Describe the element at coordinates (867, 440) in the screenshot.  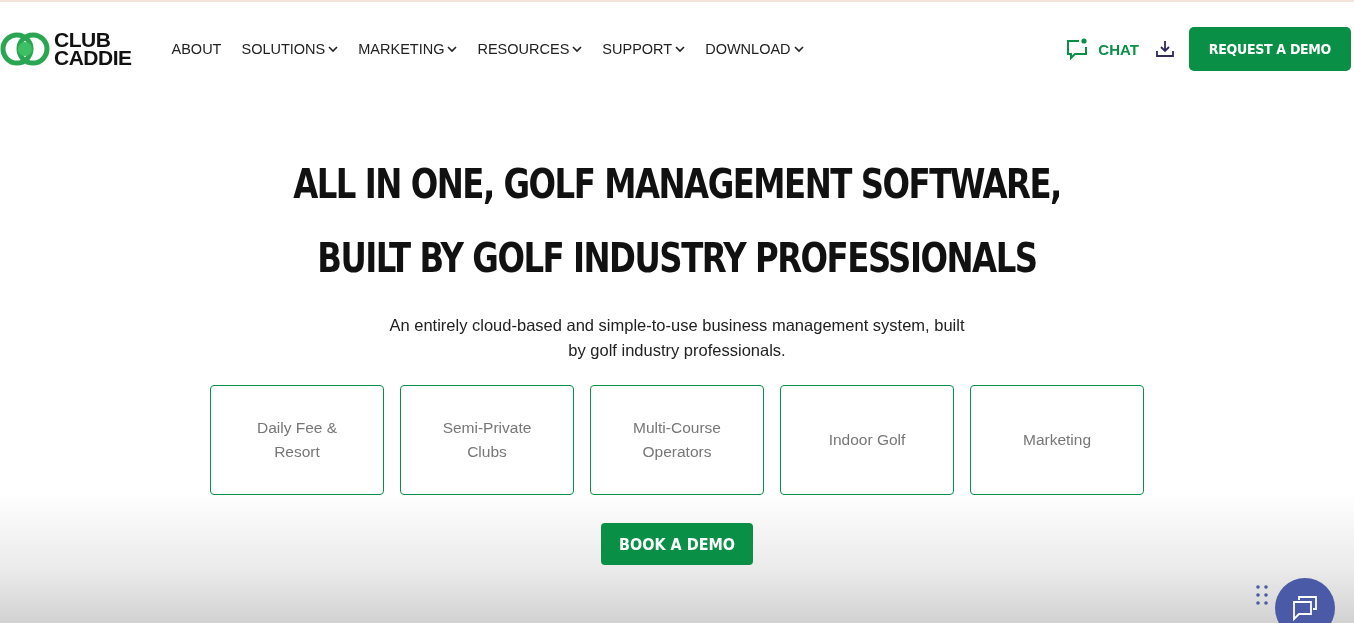
I see `category-card: Indoor Golf` at that location.